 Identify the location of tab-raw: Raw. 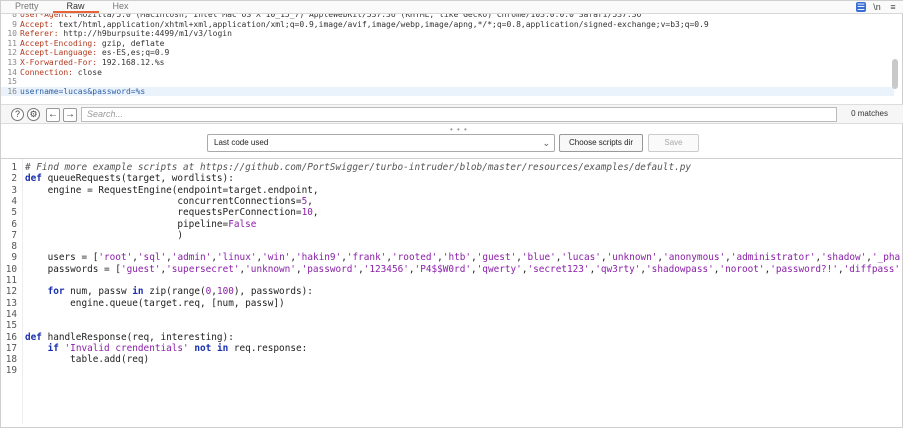
(75, 6).